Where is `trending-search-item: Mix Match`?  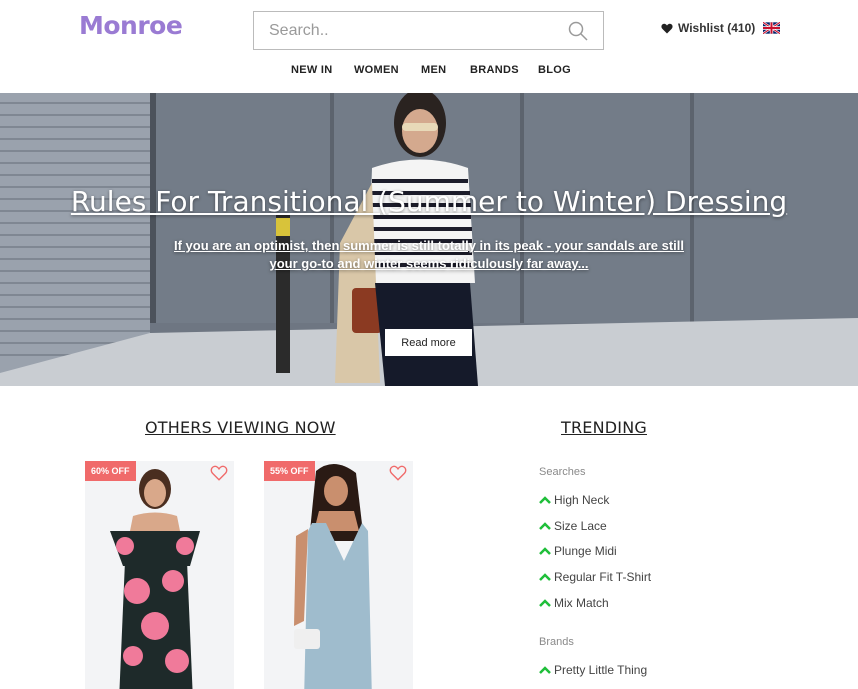 trending-search-item: Mix Match is located at coordinates (574, 603).